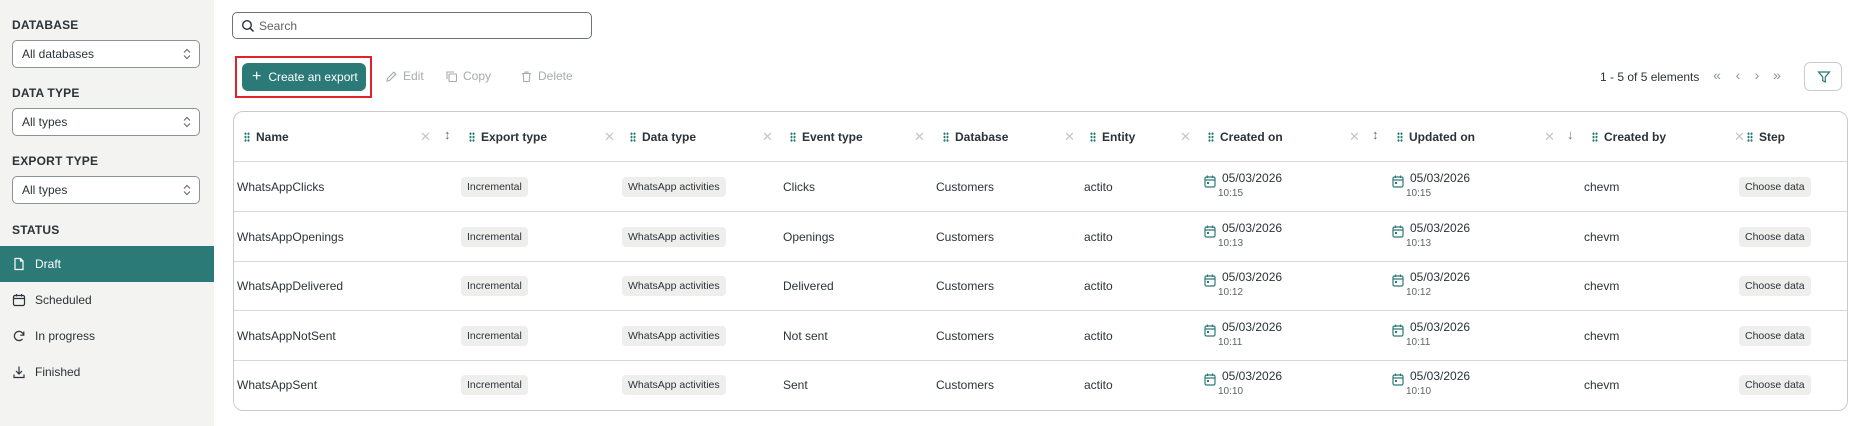  Describe the element at coordinates (304, 77) in the screenshot. I see `create-export-button: + Create an export` at that location.